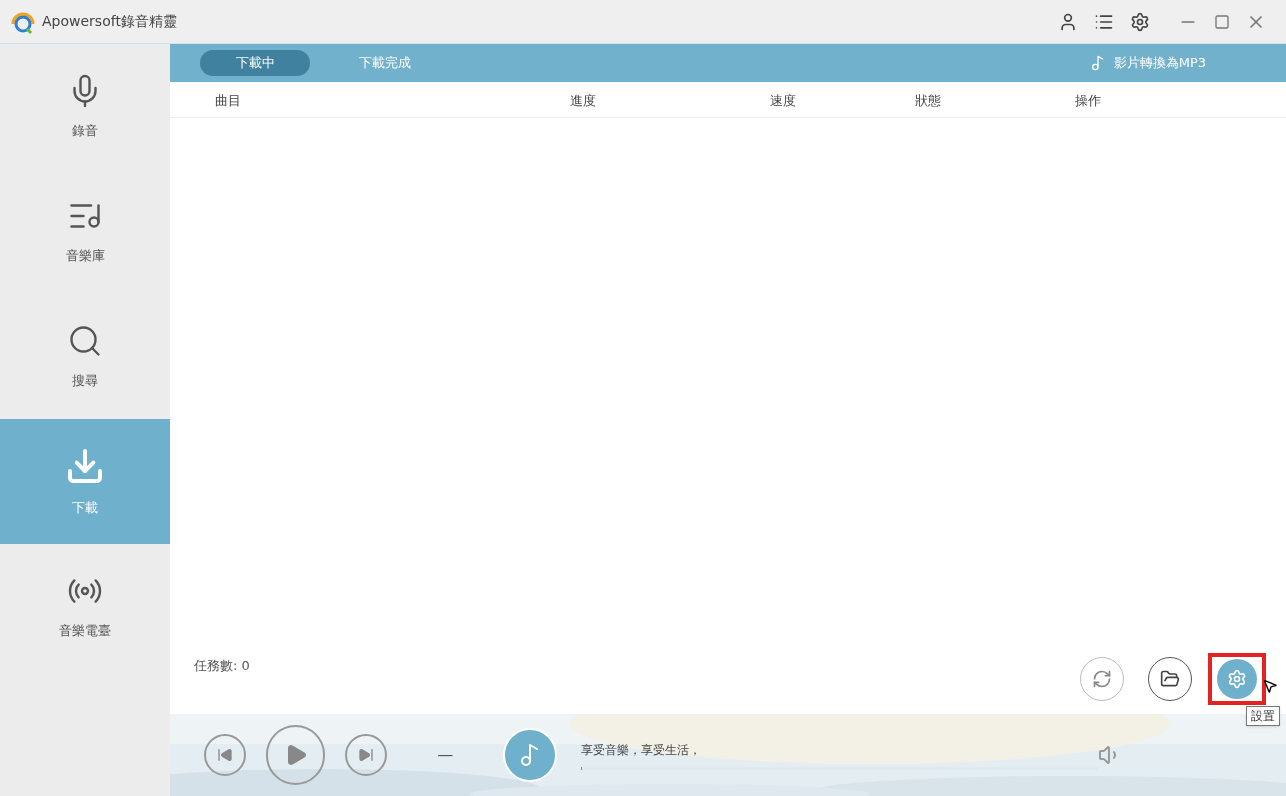 Image resolution: width=1286 pixels, height=796 pixels. Describe the element at coordinates (228, 100) in the screenshot. I see `column-header: 曲目` at that location.